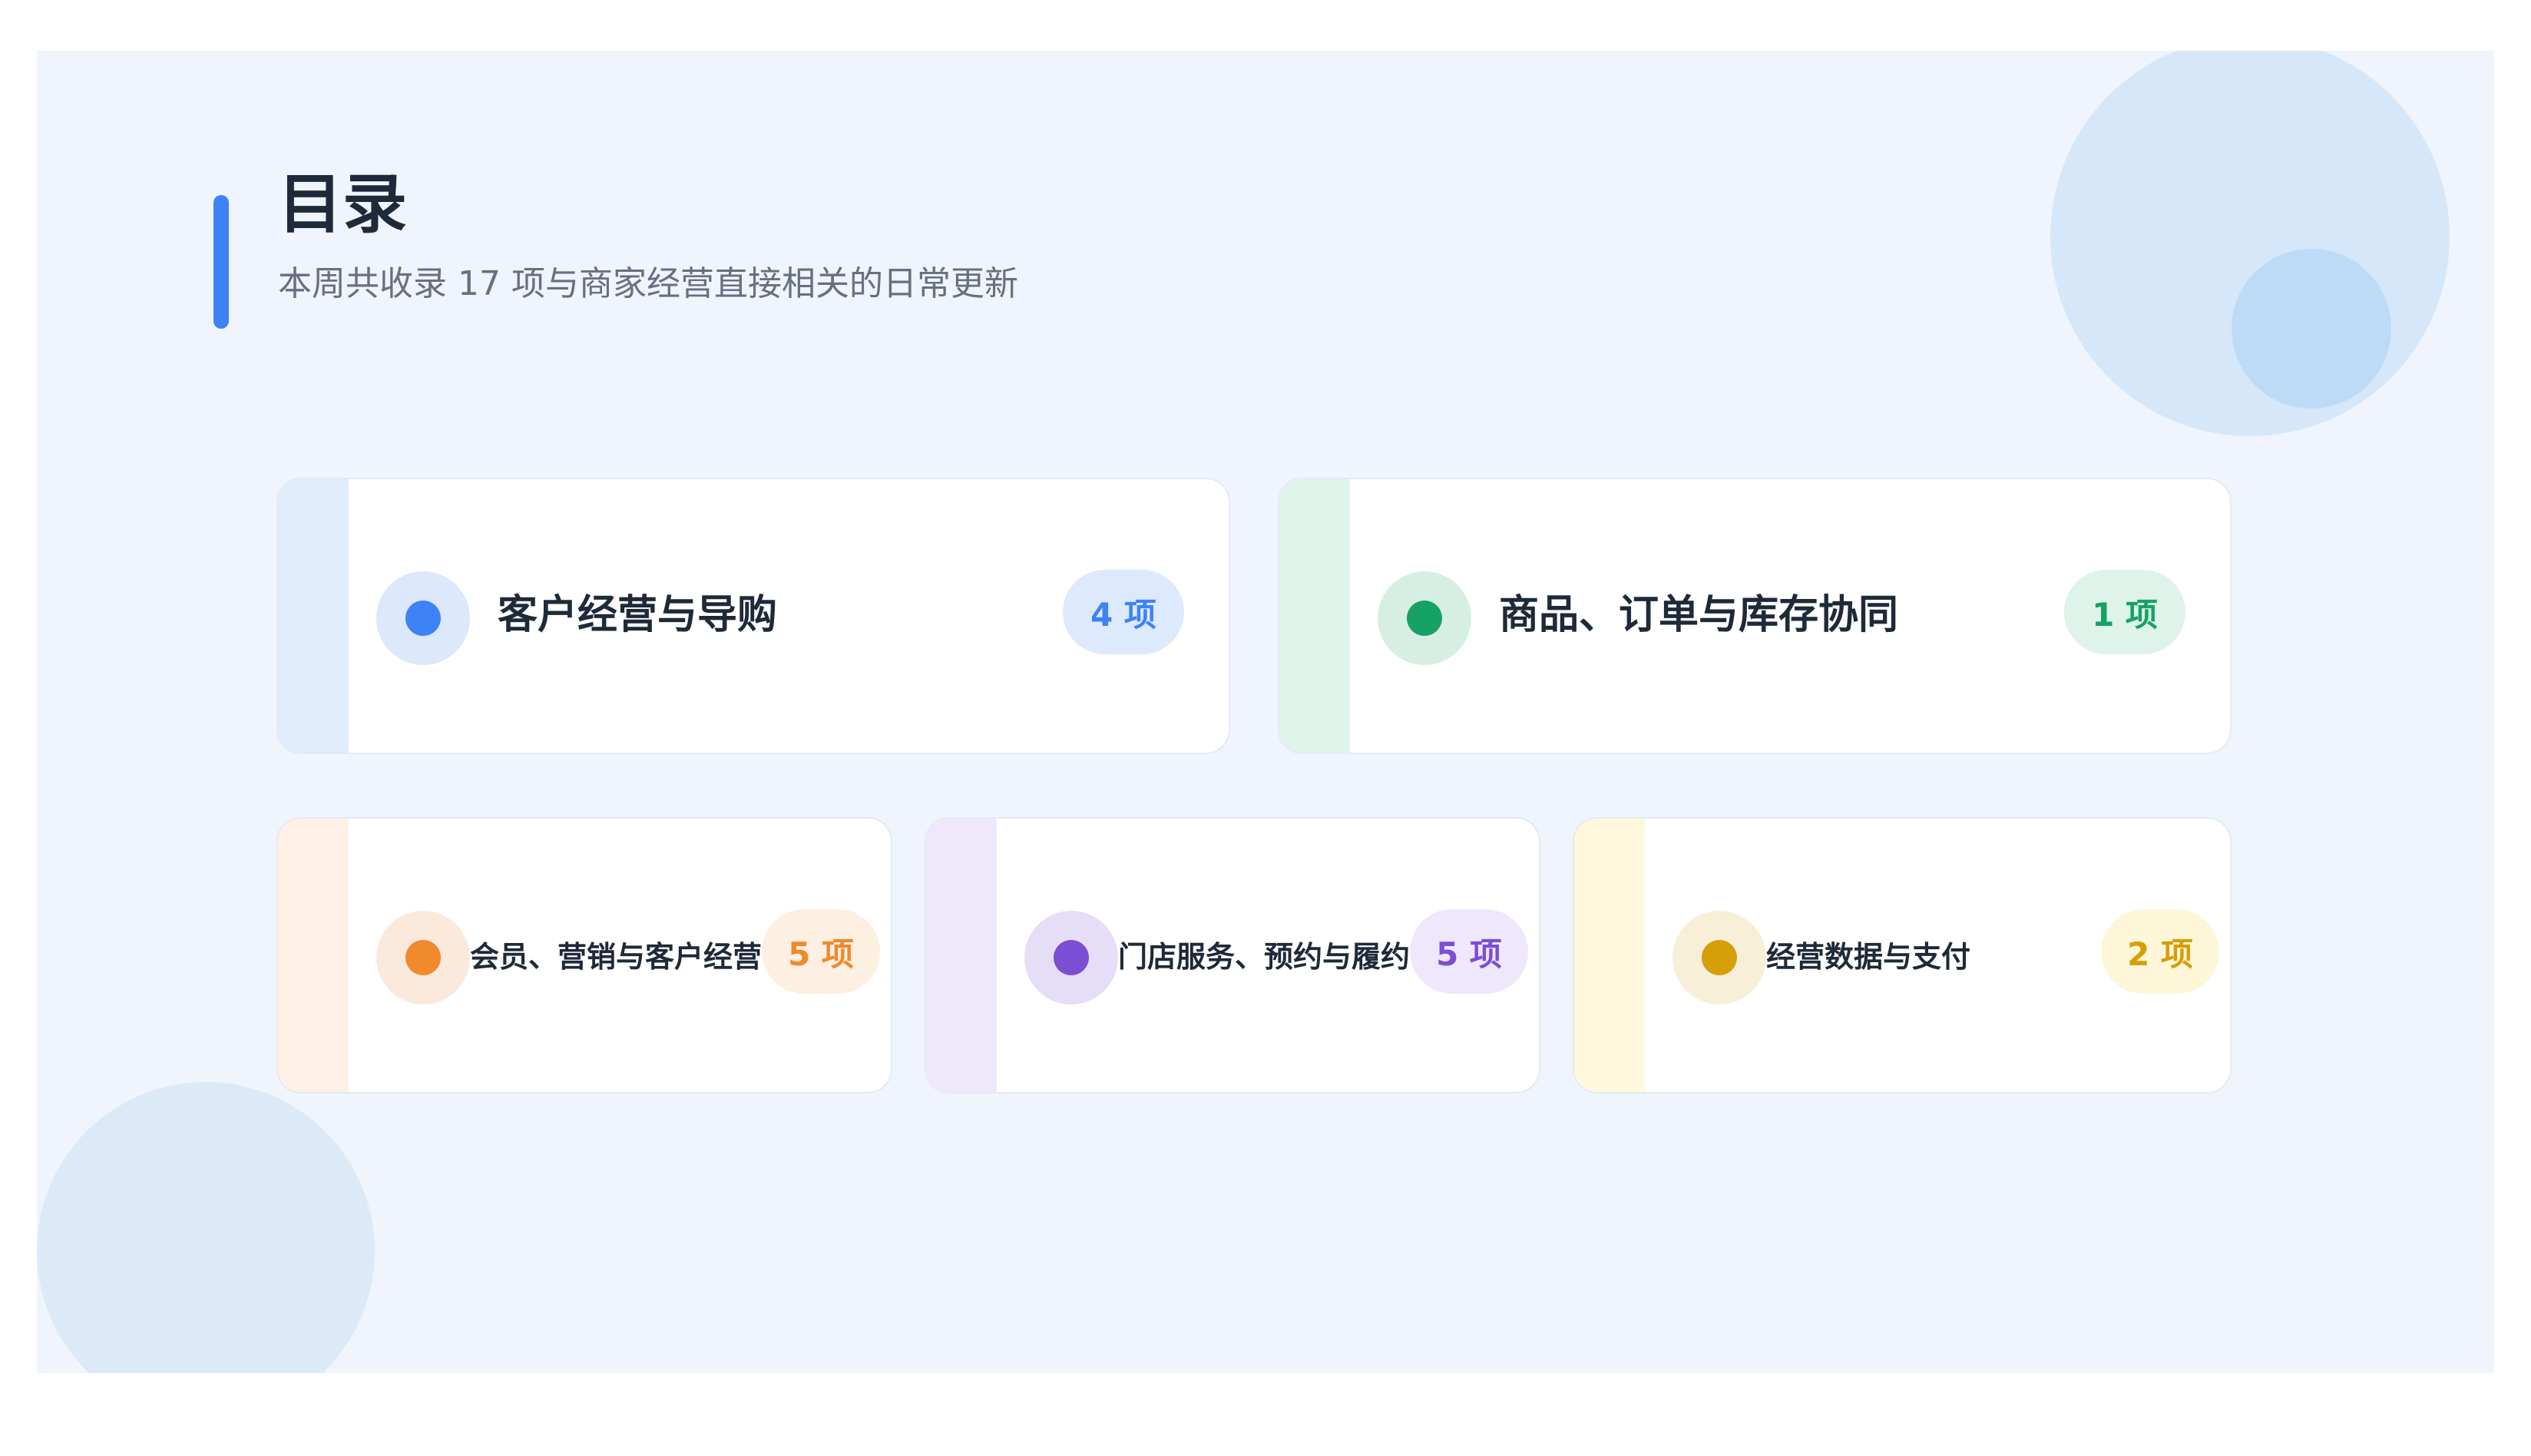  I want to click on category-label: 经营数据与支付, so click(1868, 957).